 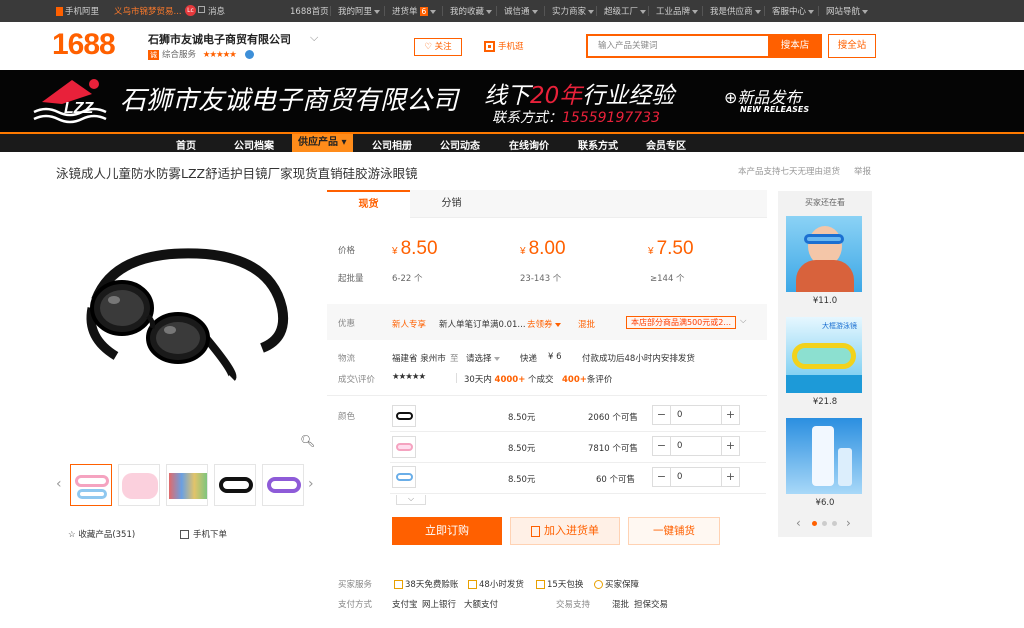 I want to click on deal-count: 30天内 4000+ 个成交, so click(x=509, y=379).